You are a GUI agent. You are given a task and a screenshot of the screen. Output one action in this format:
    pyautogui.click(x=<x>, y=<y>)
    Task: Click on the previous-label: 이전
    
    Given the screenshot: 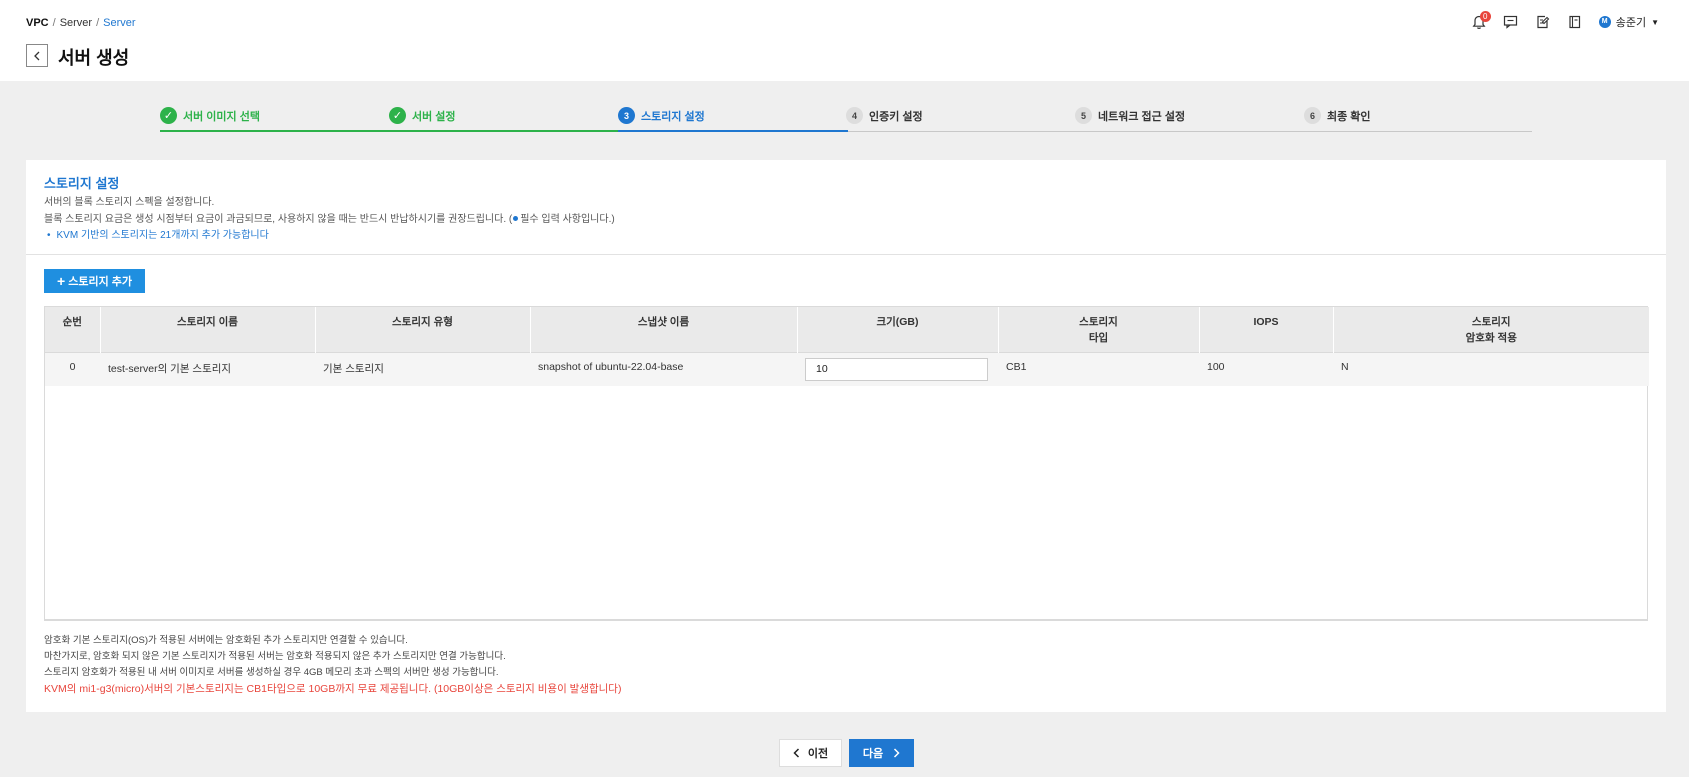 What is the action you would take?
    pyautogui.click(x=818, y=754)
    